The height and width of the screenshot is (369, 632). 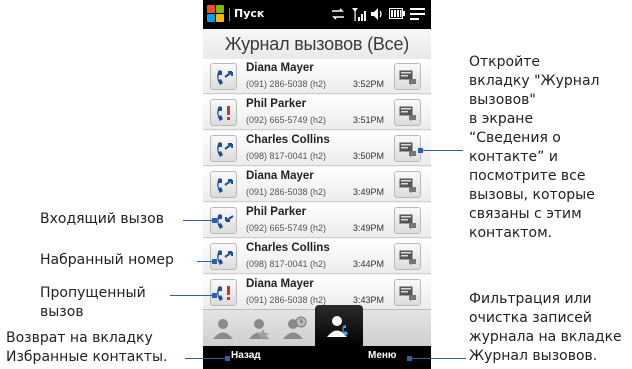 I want to click on call-time: 3:44PM, so click(x=369, y=264).